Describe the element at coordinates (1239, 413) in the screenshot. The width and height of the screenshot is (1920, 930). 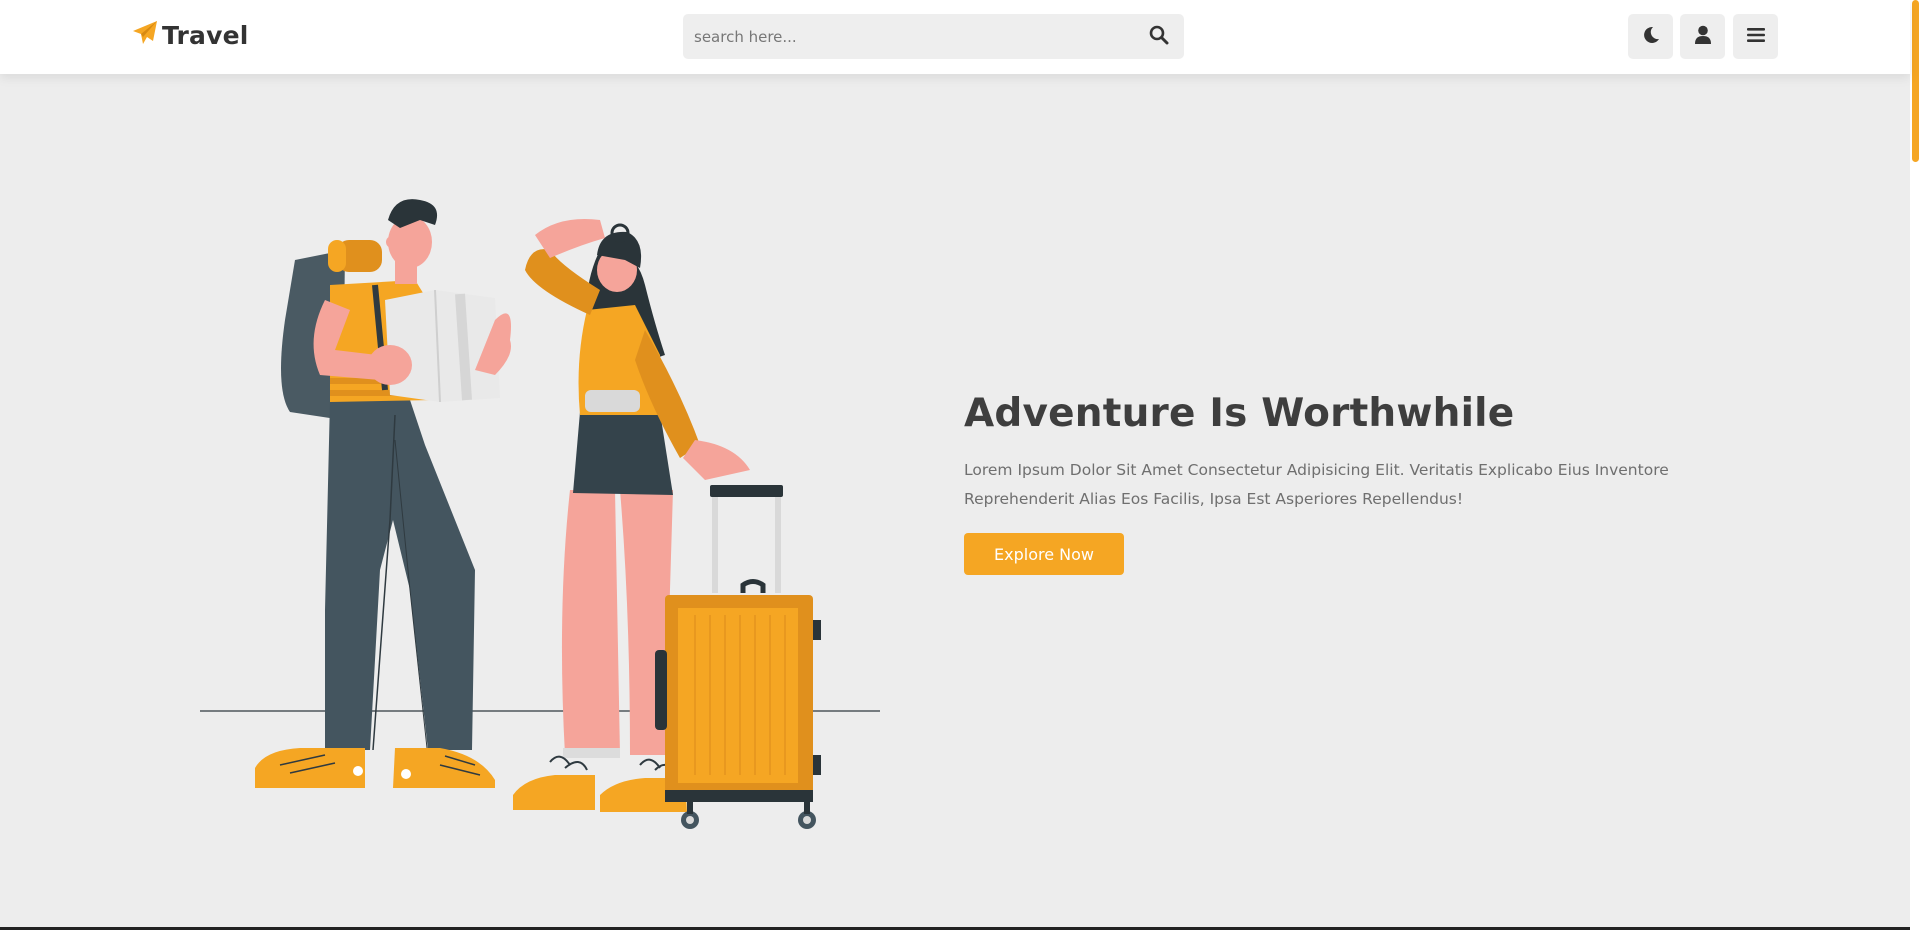
I see `hero-title: Adventure Is Worthwhile` at that location.